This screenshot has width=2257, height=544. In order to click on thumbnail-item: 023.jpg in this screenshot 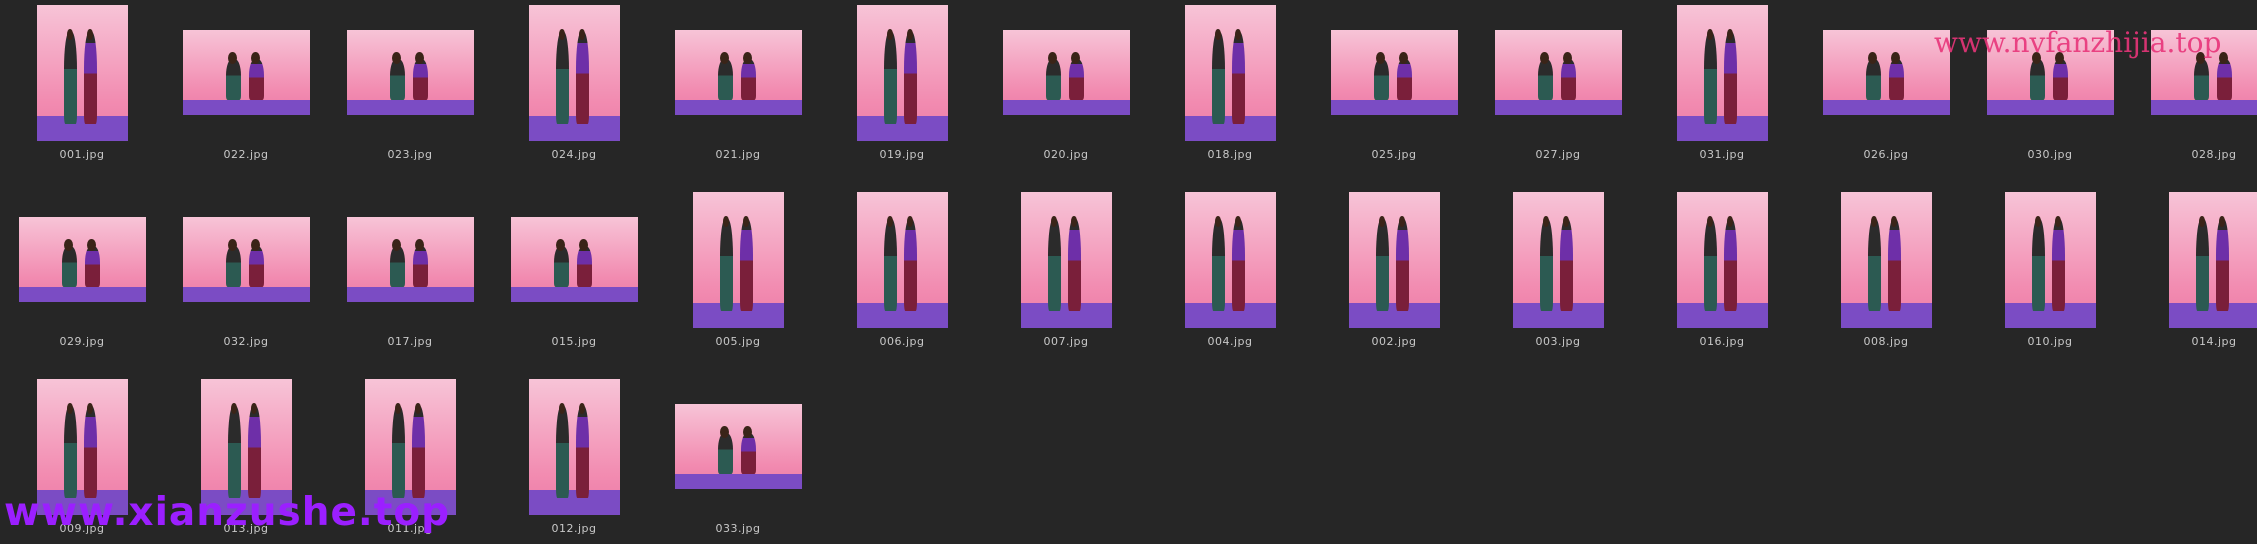, I will do `click(410, 85)`.